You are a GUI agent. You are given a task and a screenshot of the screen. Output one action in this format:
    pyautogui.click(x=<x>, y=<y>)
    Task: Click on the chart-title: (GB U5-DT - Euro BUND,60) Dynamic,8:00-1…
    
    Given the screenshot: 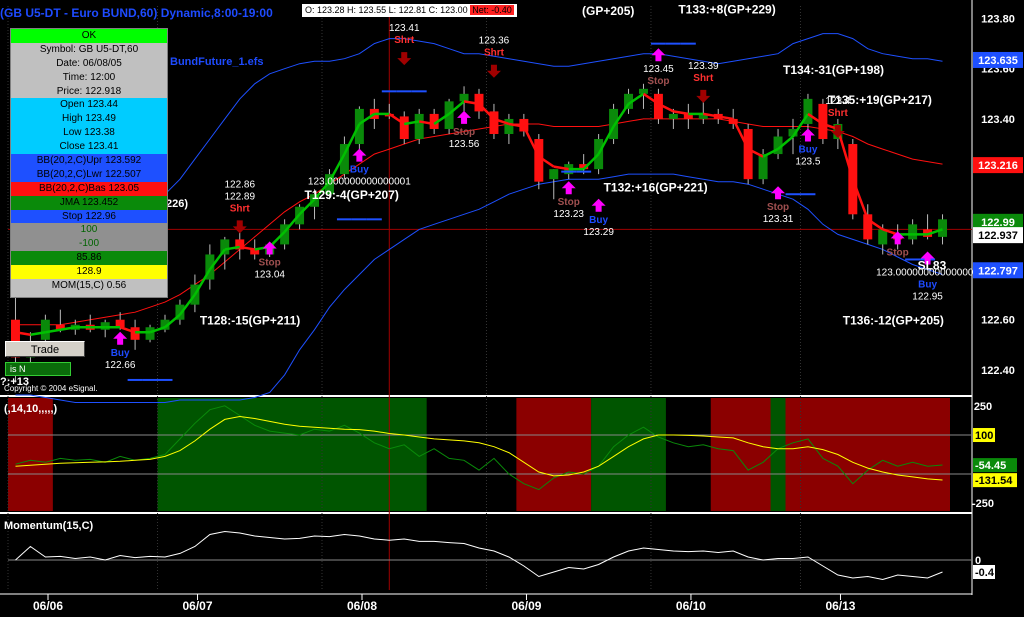 What is the action you would take?
    pyautogui.click(x=136, y=13)
    